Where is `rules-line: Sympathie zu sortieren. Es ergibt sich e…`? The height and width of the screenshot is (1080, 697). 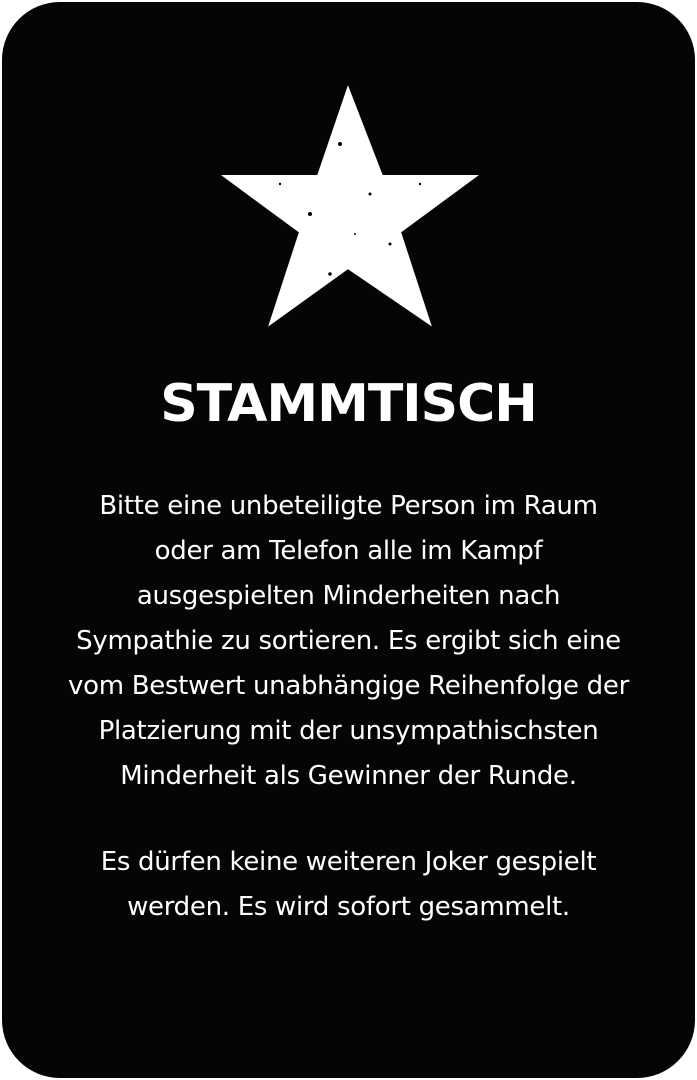
rules-line: Sympathie zu sortieren. Es ergibt sich e… is located at coordinates (348, 641).